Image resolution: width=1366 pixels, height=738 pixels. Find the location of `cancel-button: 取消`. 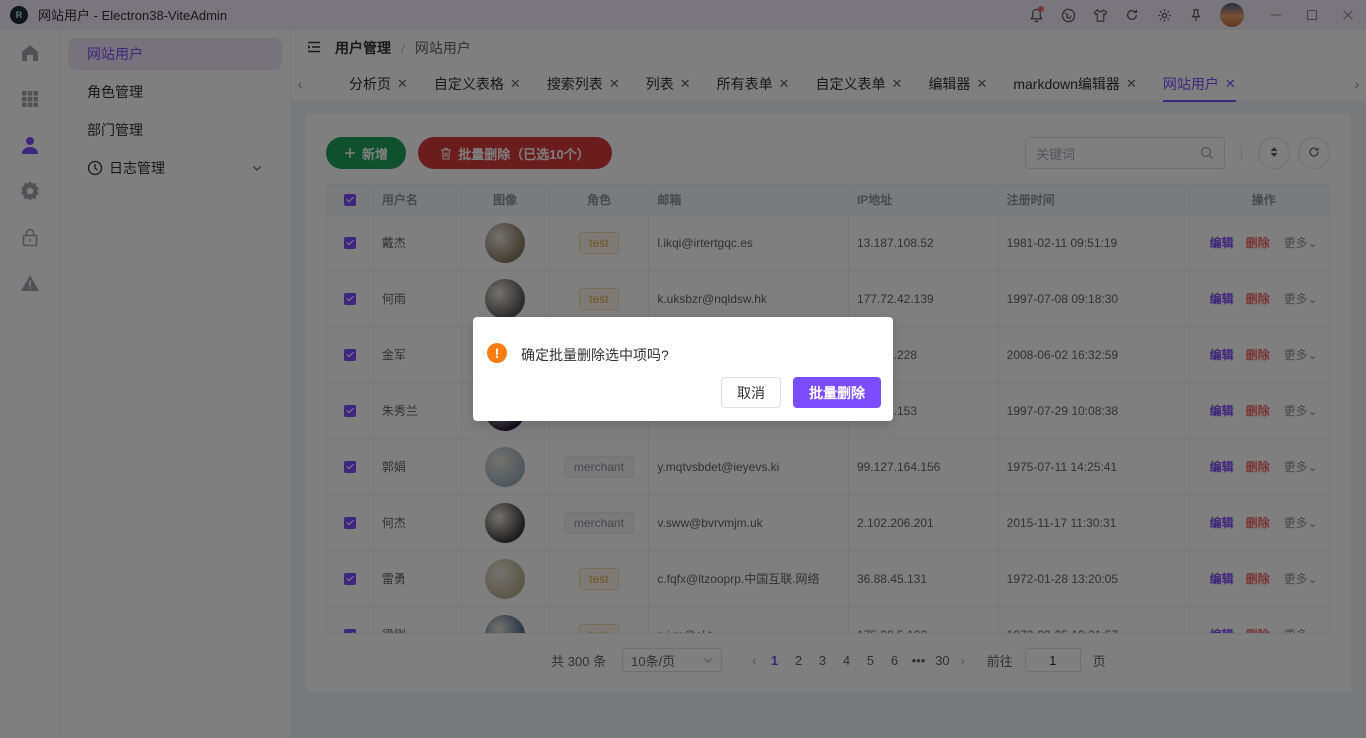

cancel-button: 取消 is located at coordinates (751, 392).